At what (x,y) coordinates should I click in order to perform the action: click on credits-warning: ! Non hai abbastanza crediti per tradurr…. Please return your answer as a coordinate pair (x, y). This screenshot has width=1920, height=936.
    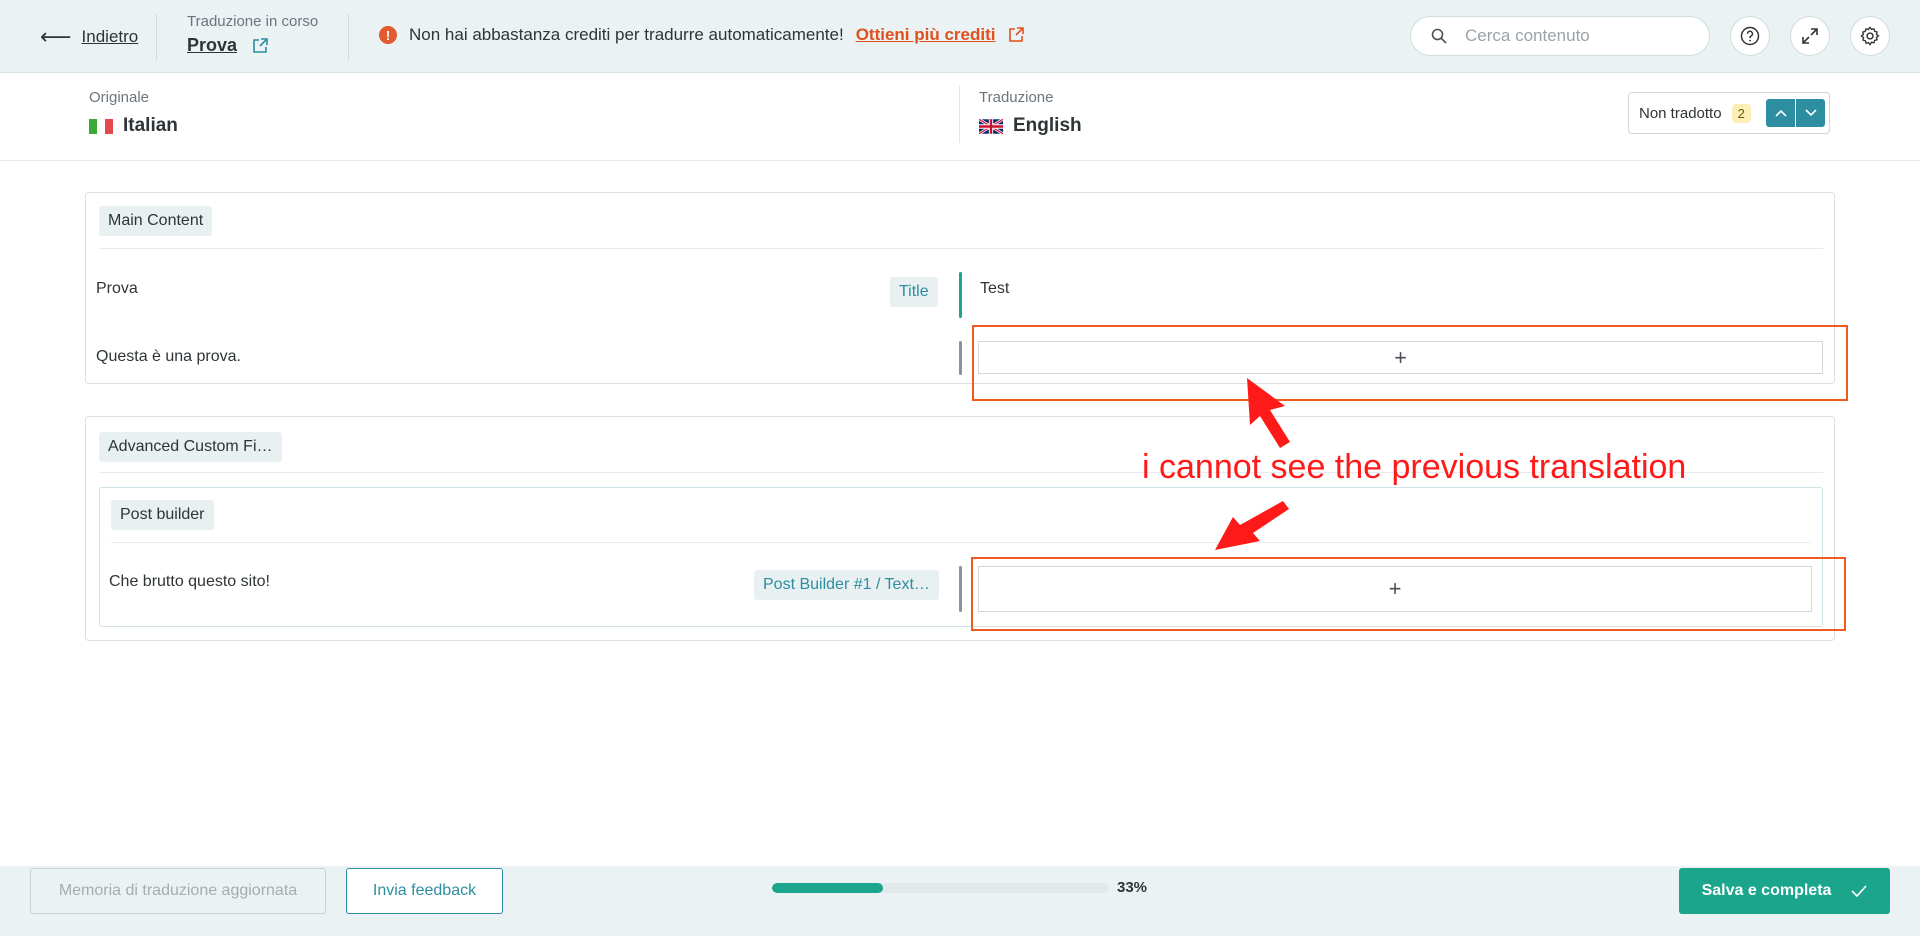
    Looking at the image, I should click on (702, 35).